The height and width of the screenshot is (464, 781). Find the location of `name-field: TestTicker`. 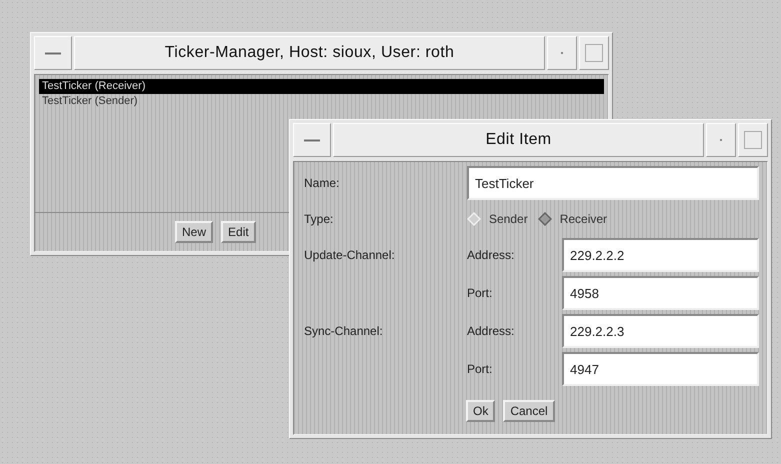

name-field: TestTicker is located at coordinates (613, 183).